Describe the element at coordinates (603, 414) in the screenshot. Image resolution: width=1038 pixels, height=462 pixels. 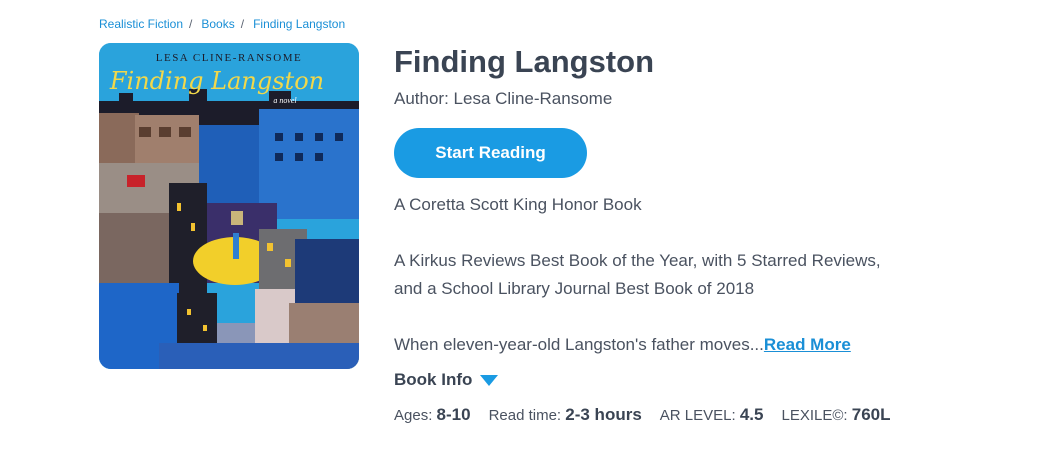
I see `meta-read-time-value: 2-3 hours` at that location.